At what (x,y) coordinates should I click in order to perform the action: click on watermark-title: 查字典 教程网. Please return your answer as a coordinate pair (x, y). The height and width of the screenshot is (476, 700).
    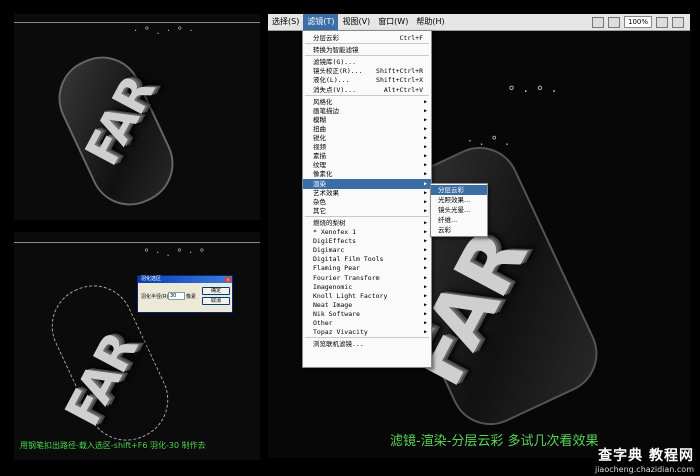
    Looking at the image, I should click on (646, 456).